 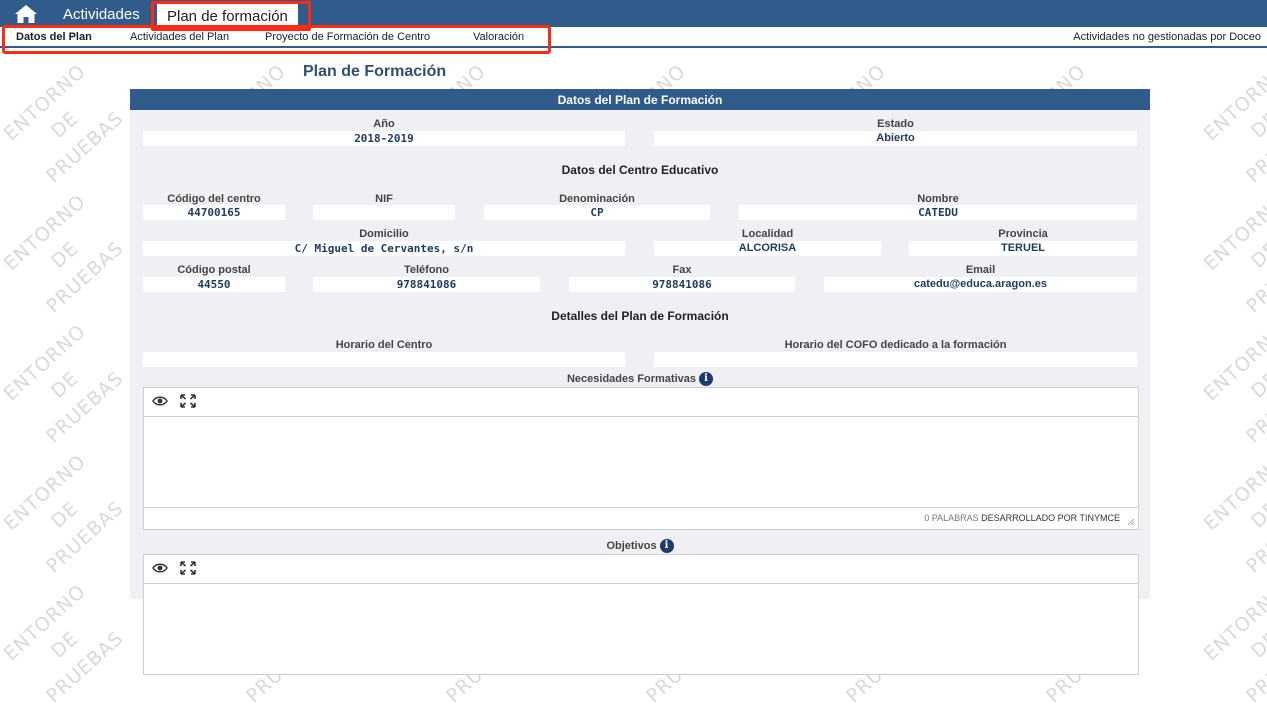 What do you see at coordinates (633, 13) in the screenshot?
I see `top-navigation-bar: Actividades Plan de formación` at bounding box center [633, 13].